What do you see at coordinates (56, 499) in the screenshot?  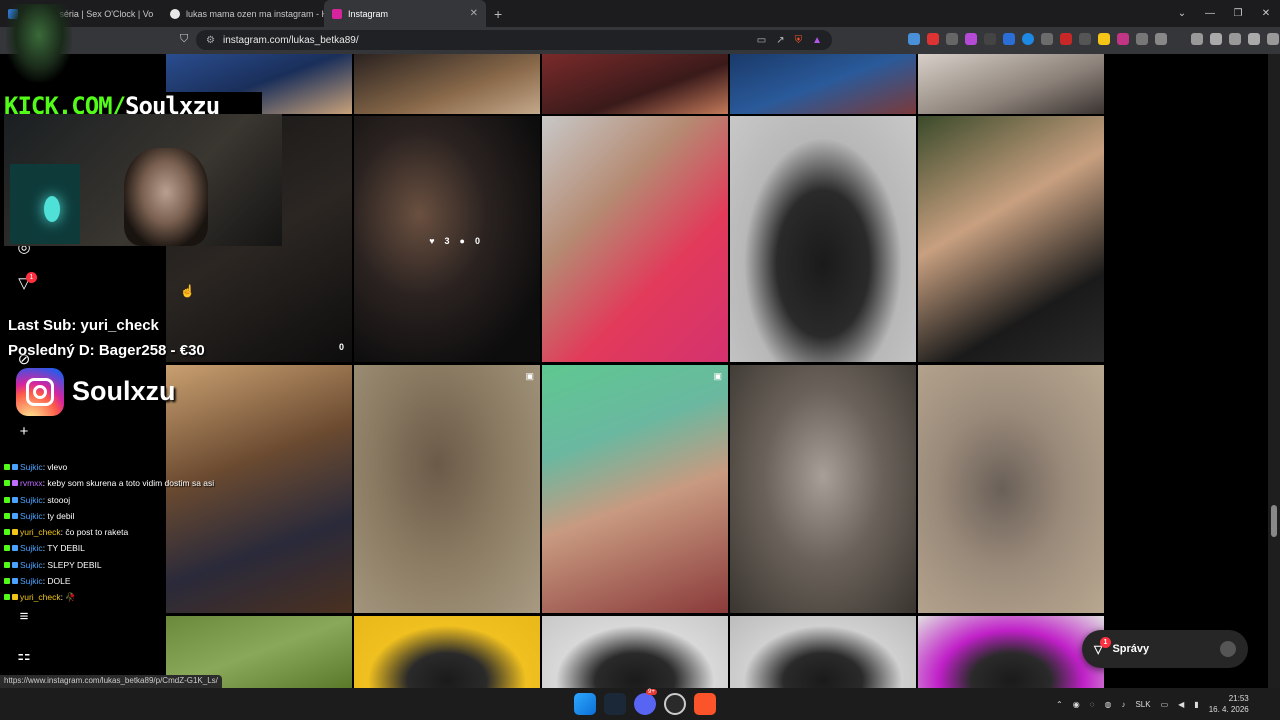 I see `chat-text: : stoooj` at bounding box center [56, 499].